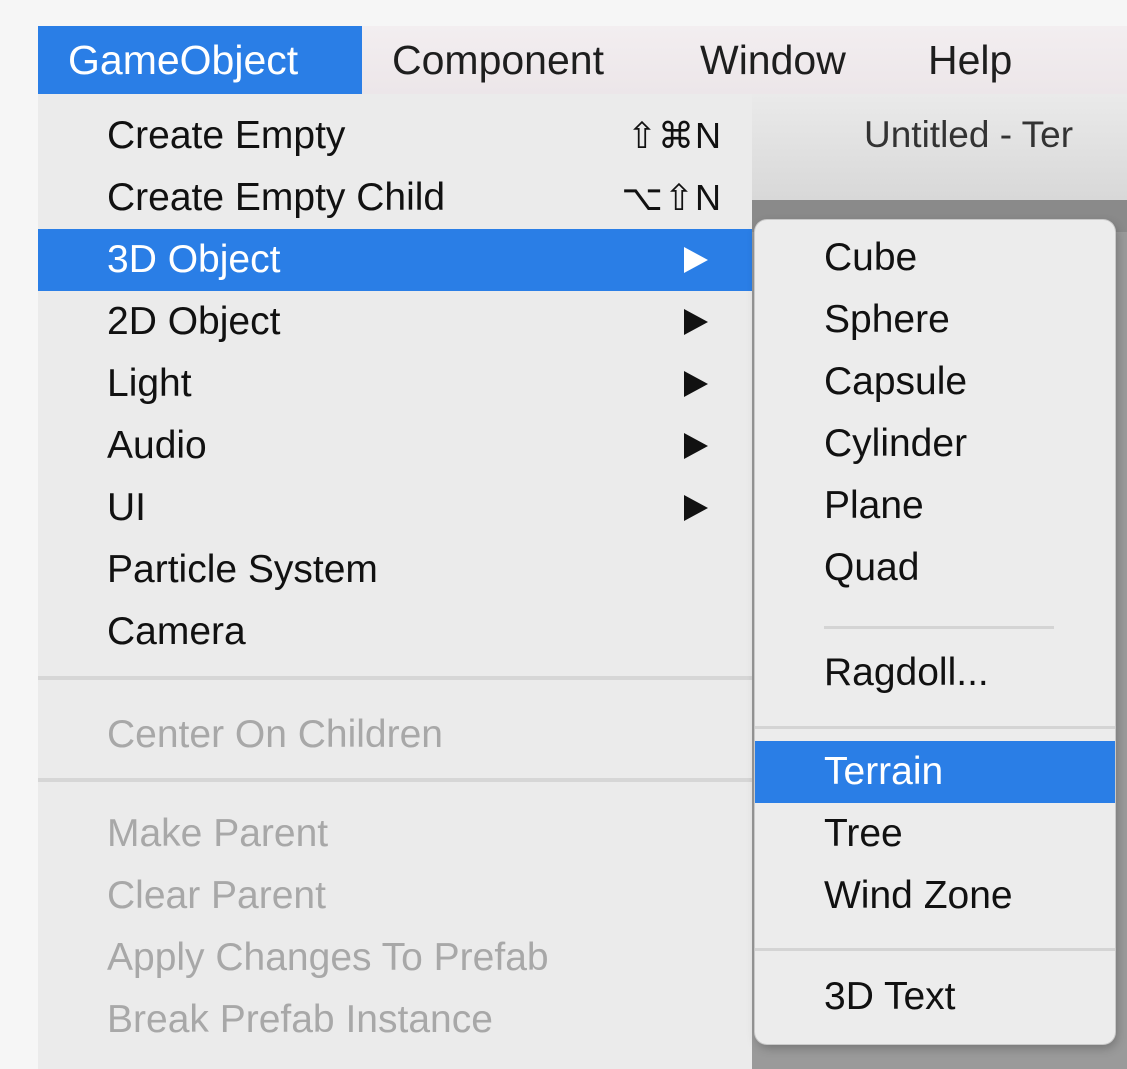 Image resolution: width=1127 pixels, height=1069 pixels. I want to click on menu-item-make-parent: Make Parent, so click(395, 834).